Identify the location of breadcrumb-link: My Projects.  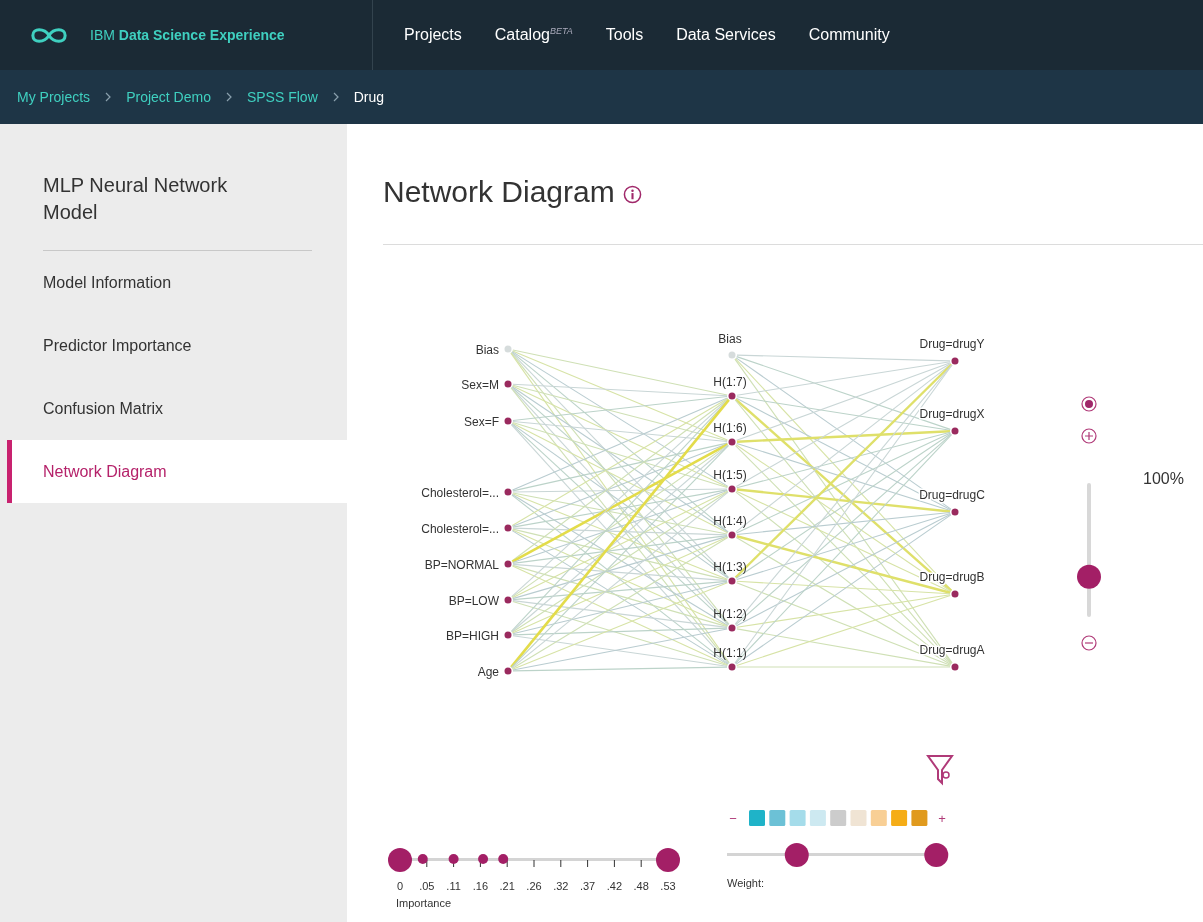
(54, 97).